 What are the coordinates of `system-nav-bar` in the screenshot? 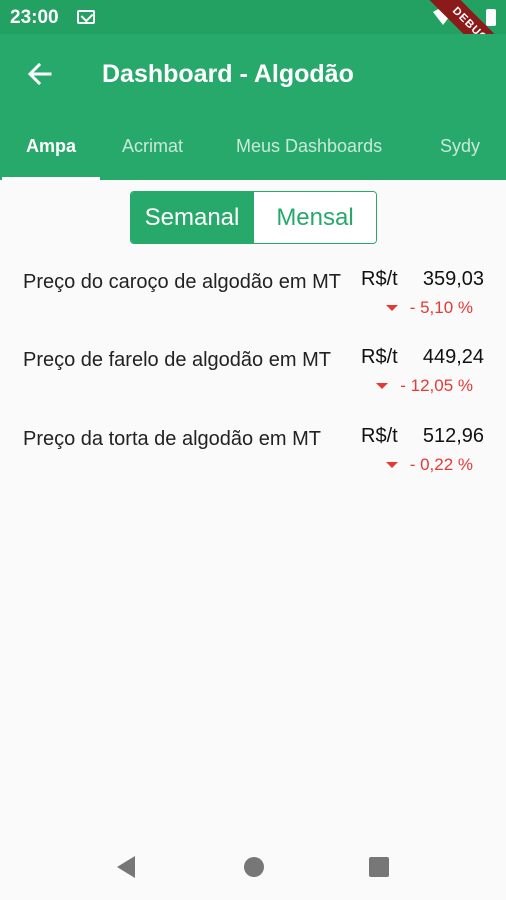 It's located at (253, 867).